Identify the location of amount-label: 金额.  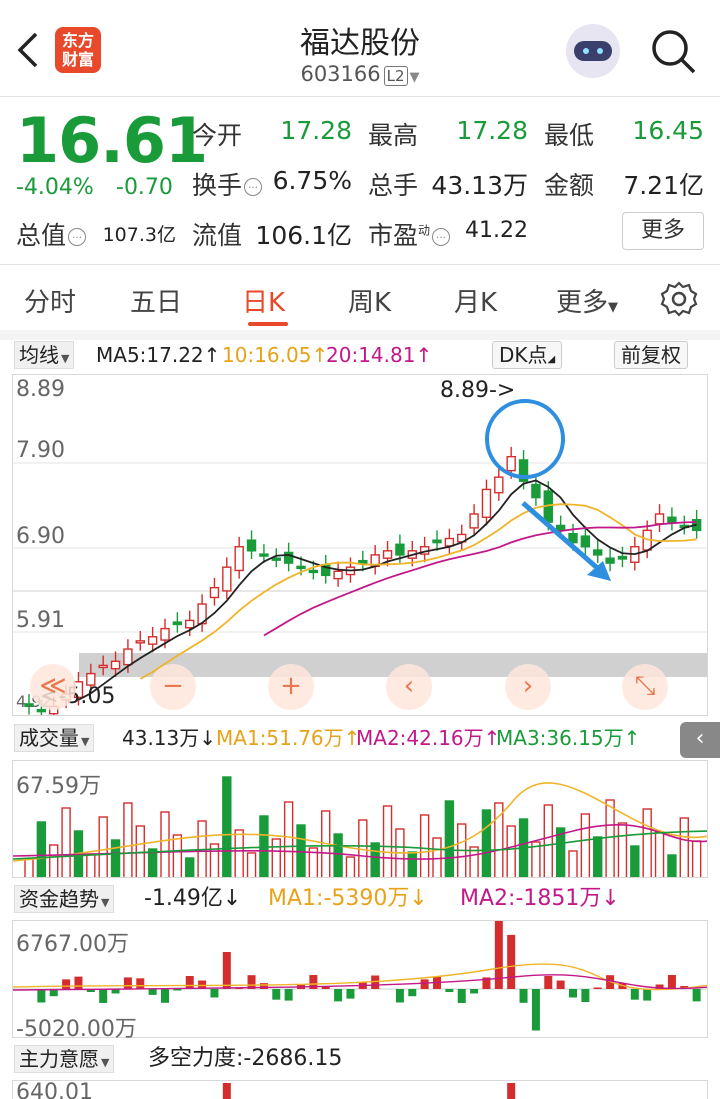
(569, 185).